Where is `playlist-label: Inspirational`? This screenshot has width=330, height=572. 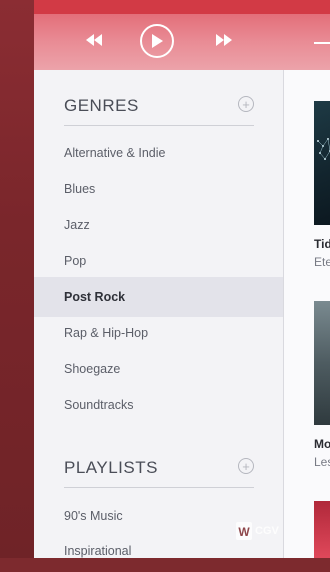 playlist-label: Inspirational is located at coordinates (98, 551).